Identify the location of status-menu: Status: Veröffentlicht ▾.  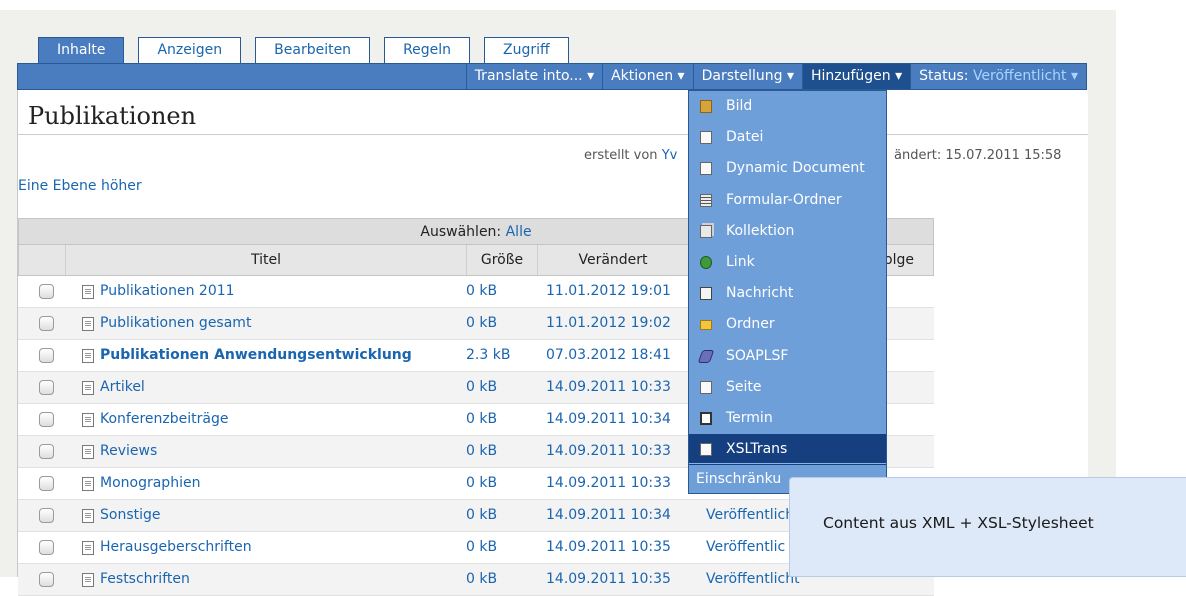
(998, 76).